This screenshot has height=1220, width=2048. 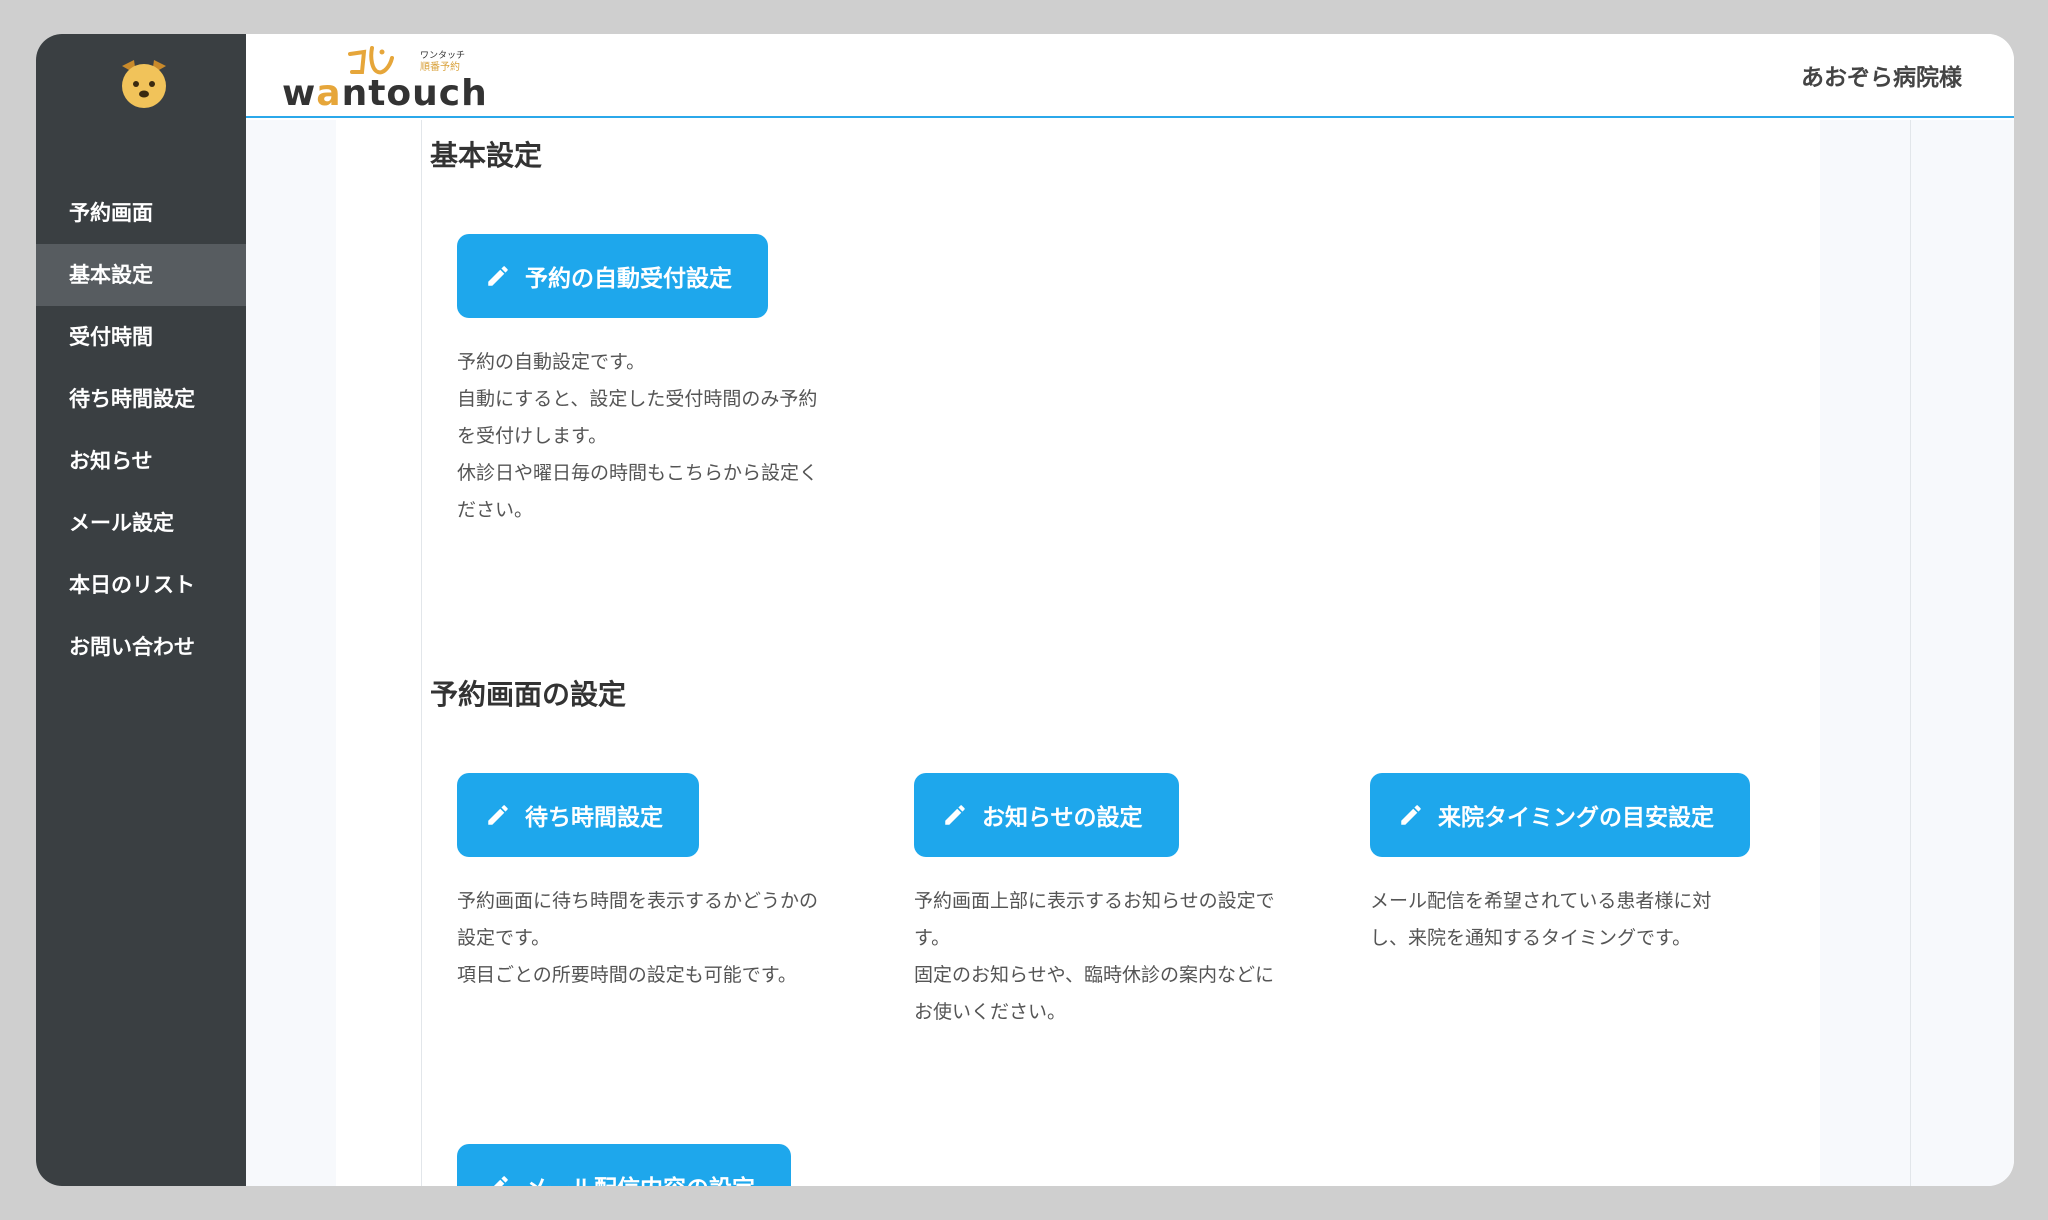 What do you see at coordinates (141, 585) in the screenshot?
I see `sidebar-item-today-list: 本日のリスト` at bounding box center [141, 585].